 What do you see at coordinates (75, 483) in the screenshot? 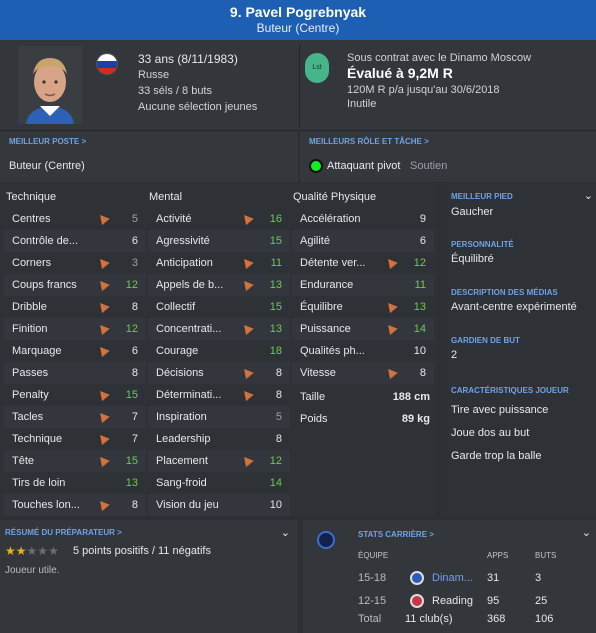
I see `attribute-row: Tirs de loin 13` at bounding box center [75, 483].